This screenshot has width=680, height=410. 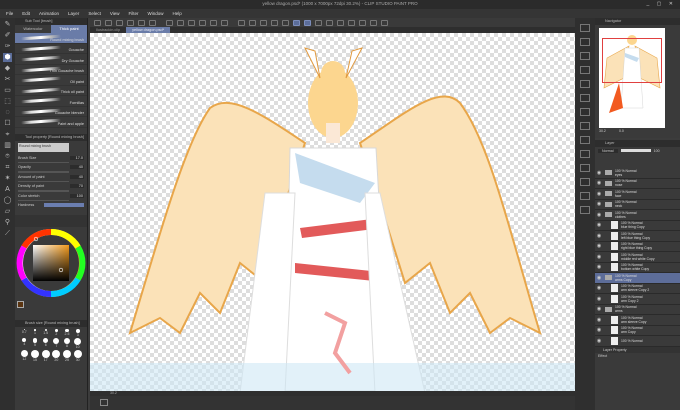 What do you see at coordinates (7, 156) in the screenshot?
I see `tool-icon: ⌾` at bounding box center [7, 156].